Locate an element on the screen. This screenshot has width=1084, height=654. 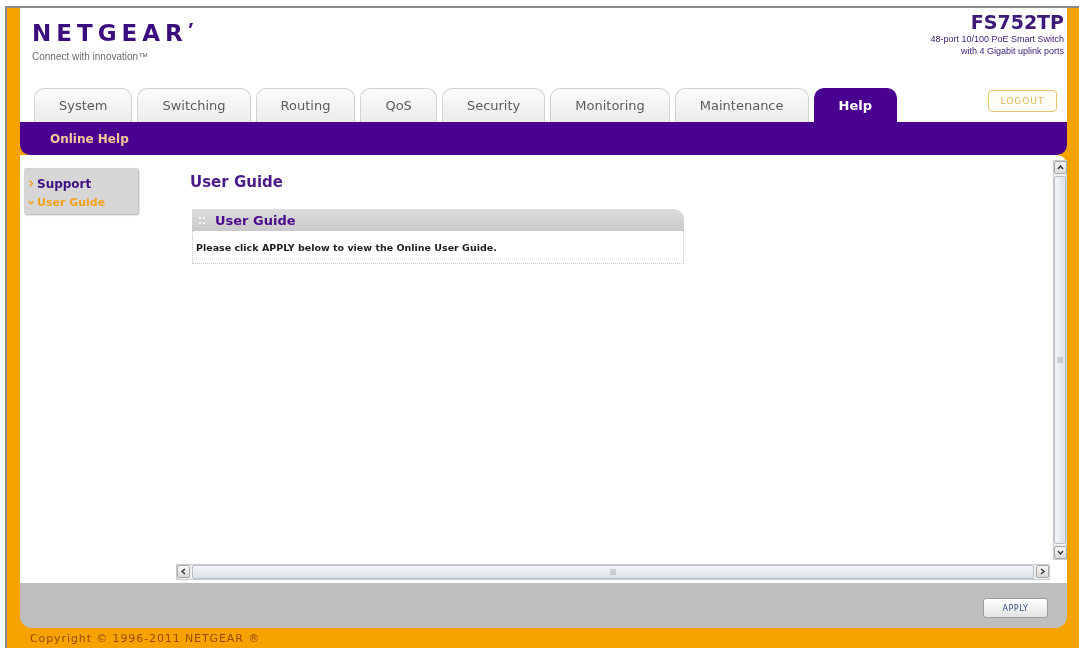
scroll-right-button is located at coordinates (1042, 571).